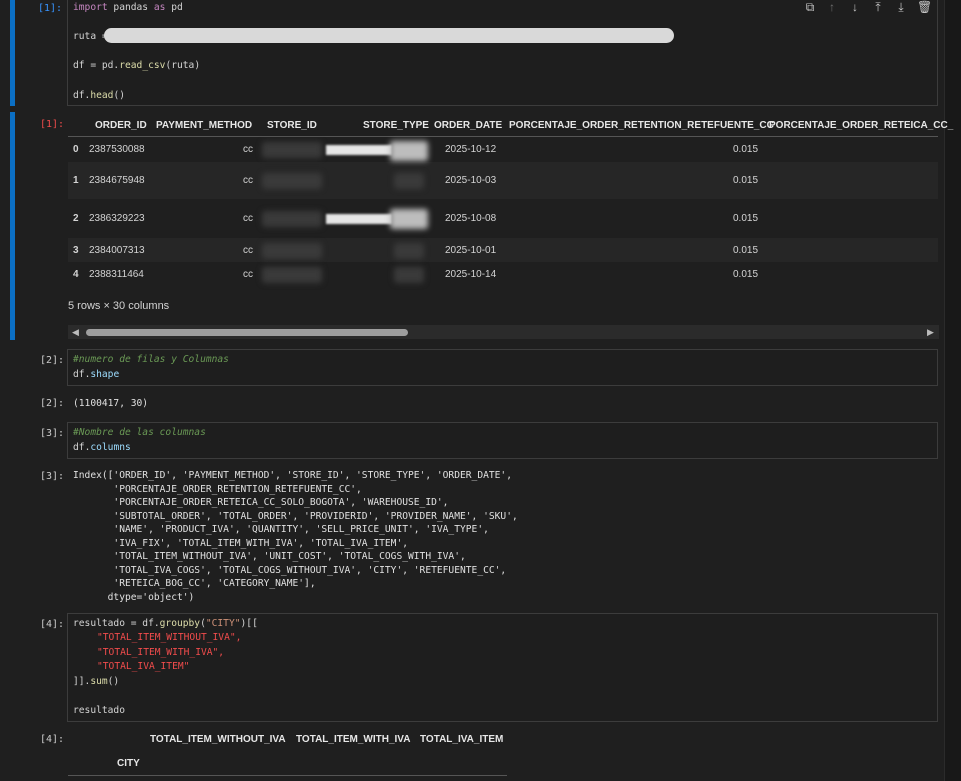  Describe the element at coordinates (161, 652) in the screenshot. I see `code-string: "TOTAL_ITEM_WITH_IVA",` at that location.